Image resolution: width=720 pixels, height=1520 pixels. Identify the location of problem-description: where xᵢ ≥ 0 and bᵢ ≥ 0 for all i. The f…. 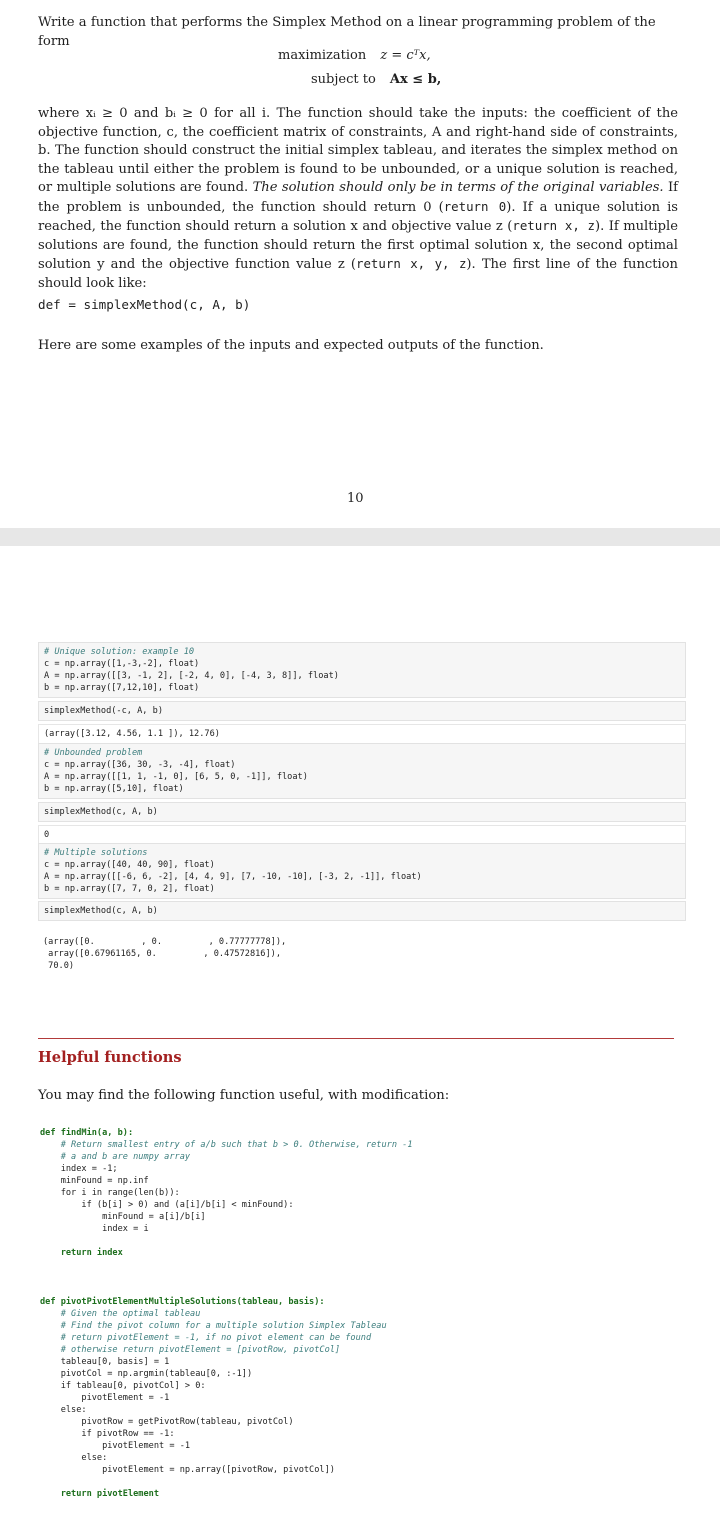
(358, 199).